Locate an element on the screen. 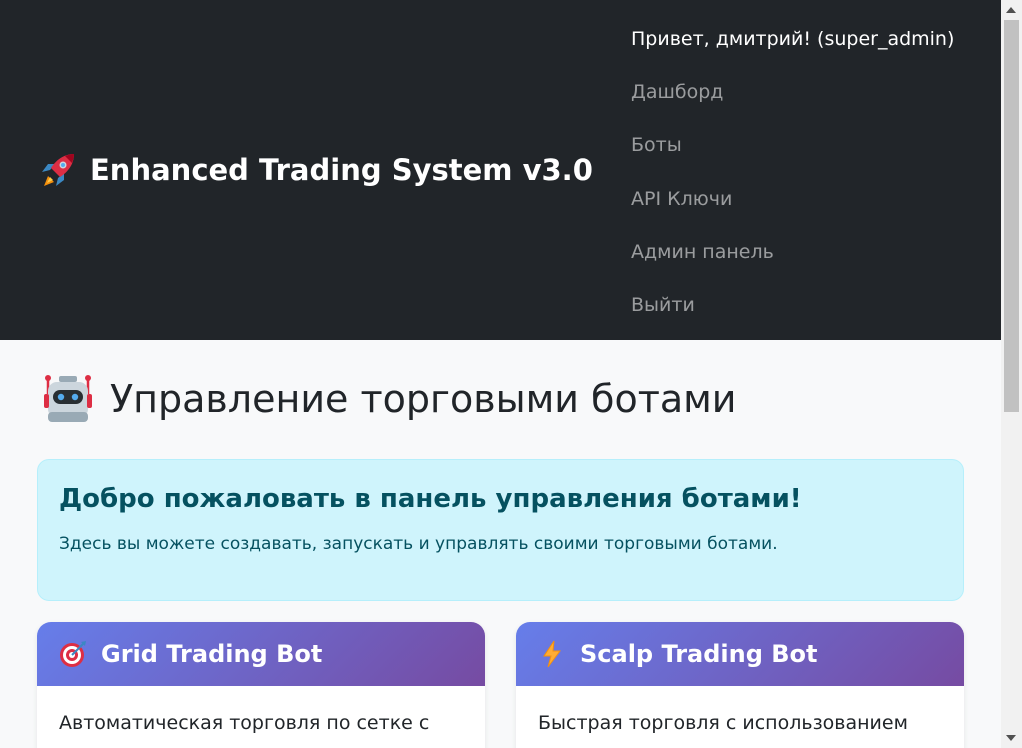 This screenshot has height=748, width=1022. card-title: Grid Trading Bot is located at coordinates (212, 654).